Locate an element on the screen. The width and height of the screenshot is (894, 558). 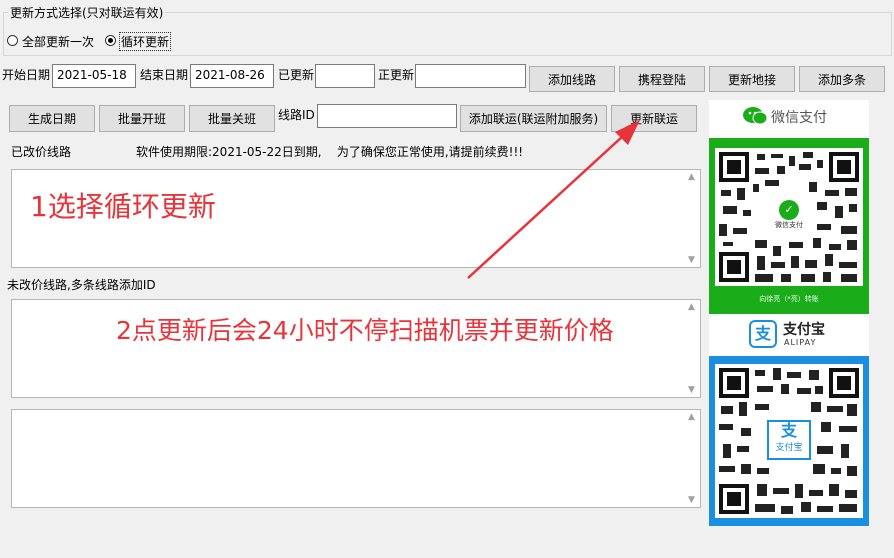
alipay-qr-caption: 支付宝 is located at coordinates (789, 448).